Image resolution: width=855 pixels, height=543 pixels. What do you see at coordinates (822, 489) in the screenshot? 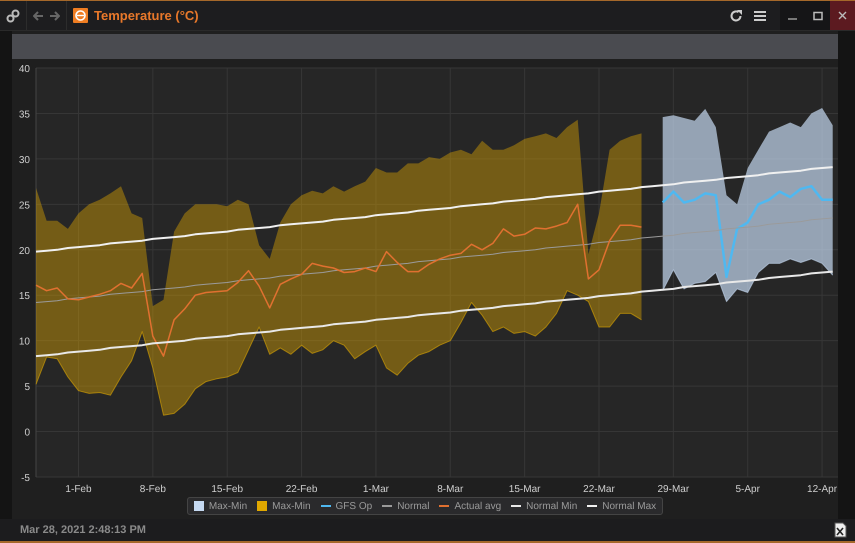
I see `axis-label: 12-Apr` at bounding box center [822, 489].